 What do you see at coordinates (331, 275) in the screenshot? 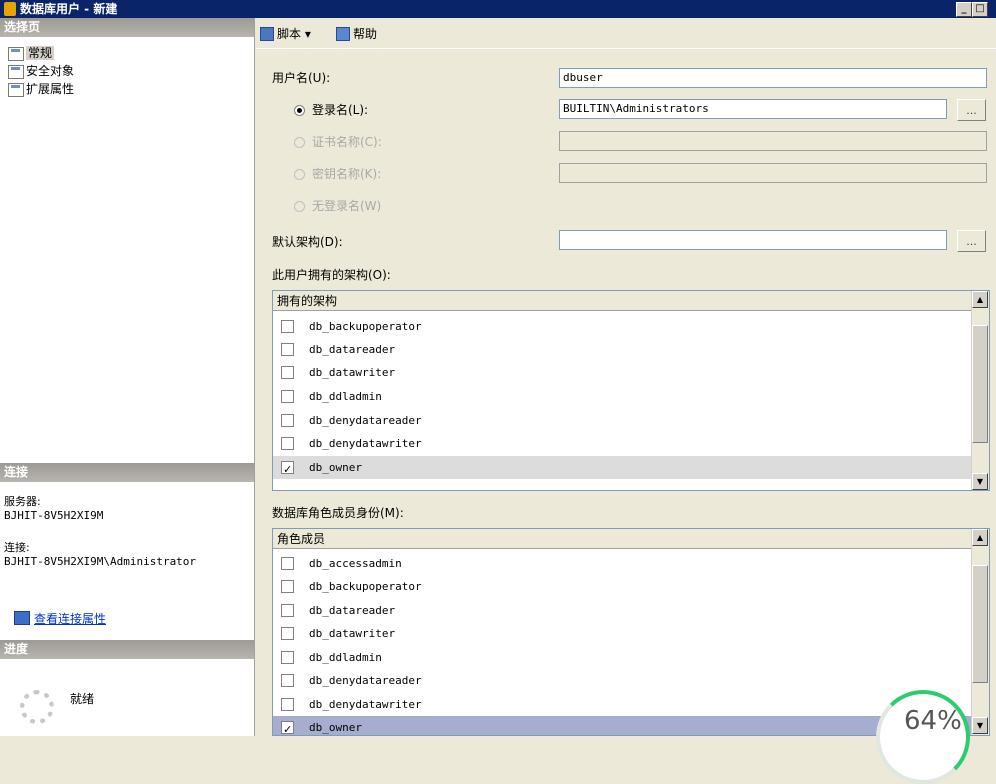
I see `owned-schemas-label: 此用户拥有的架构(O):` at bounding box center [331, 275].